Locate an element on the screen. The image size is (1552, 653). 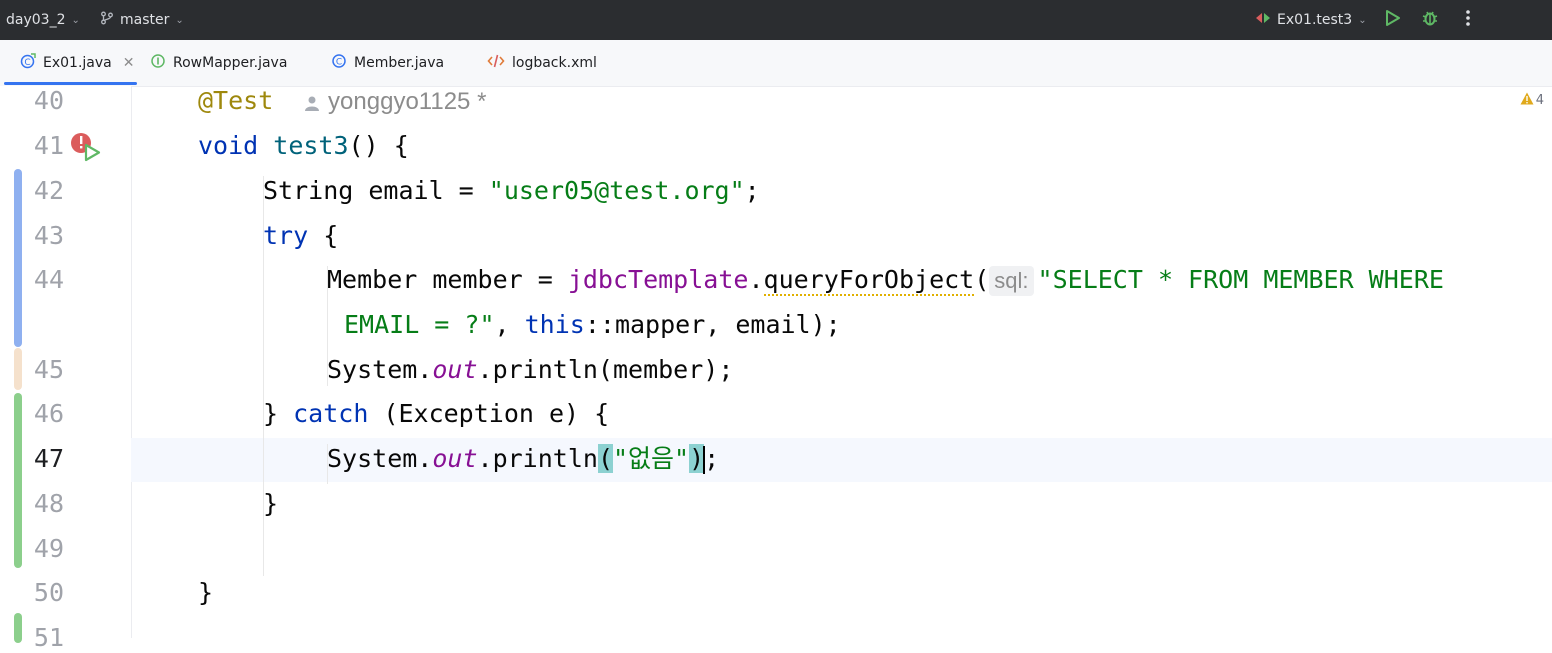
code-line-40: @Test yonggyo1125 * is located at coordinates (342, 101).